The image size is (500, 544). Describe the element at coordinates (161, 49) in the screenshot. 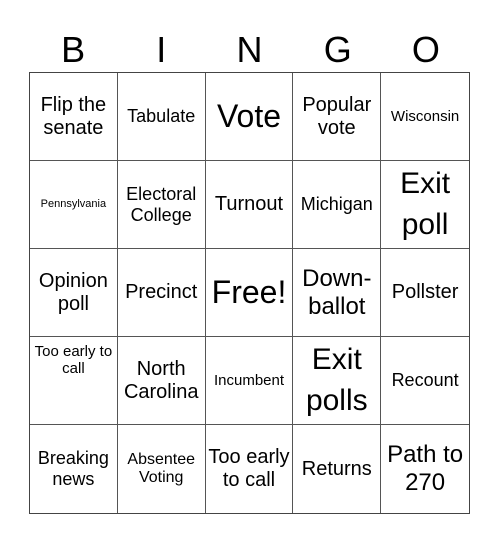

I see `header-letter-i: I` at that location.